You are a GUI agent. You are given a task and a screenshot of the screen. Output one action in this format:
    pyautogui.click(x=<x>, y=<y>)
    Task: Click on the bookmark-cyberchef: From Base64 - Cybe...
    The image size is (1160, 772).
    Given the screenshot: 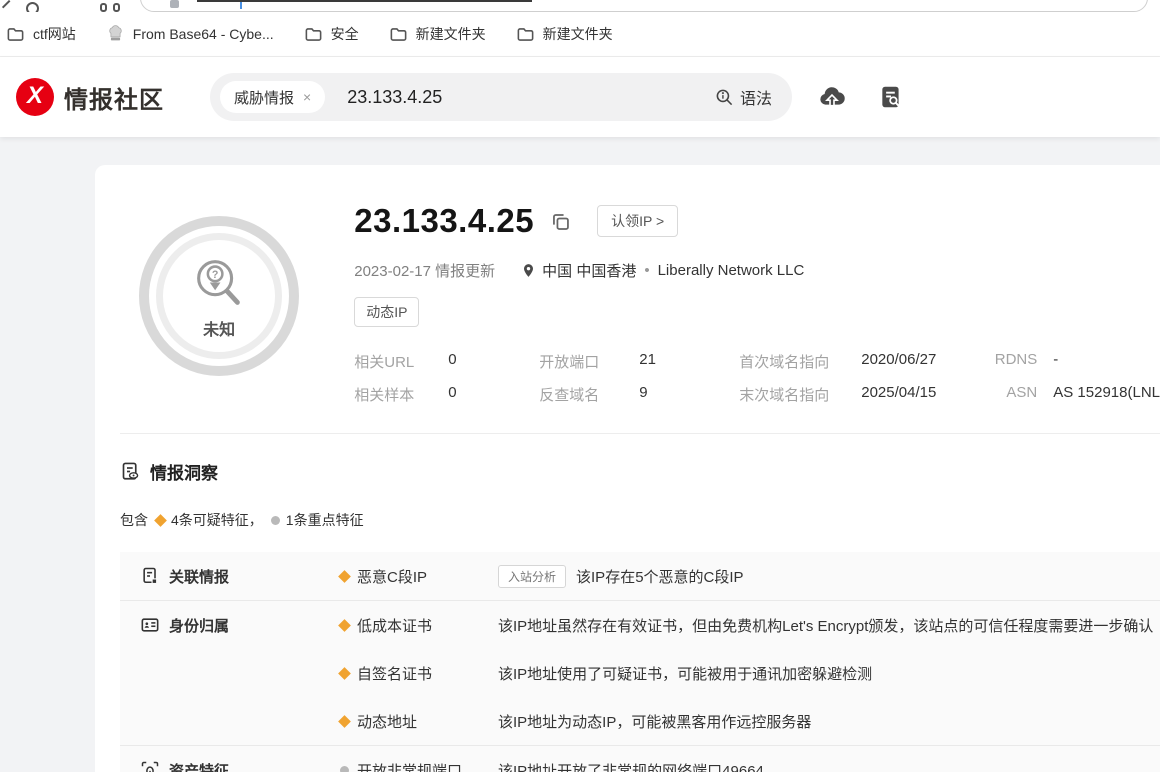 What is the action you would take?
    pyautogui.click(x=190, y=34)
    